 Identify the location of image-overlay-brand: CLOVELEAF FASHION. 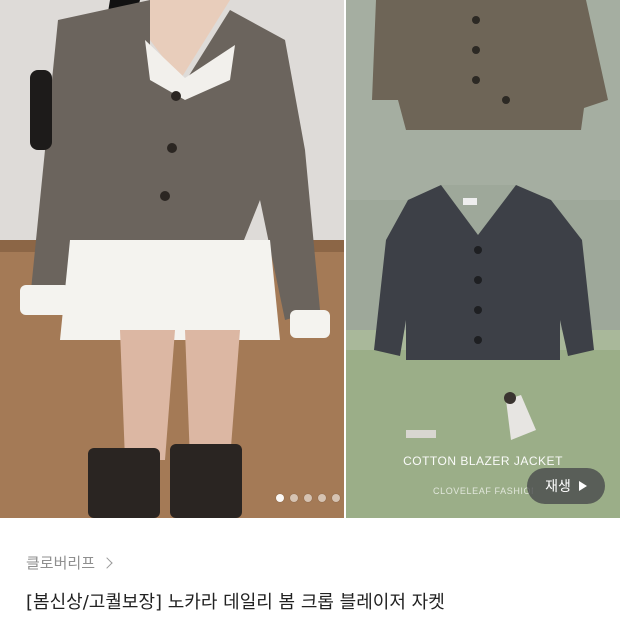
(483, 491).